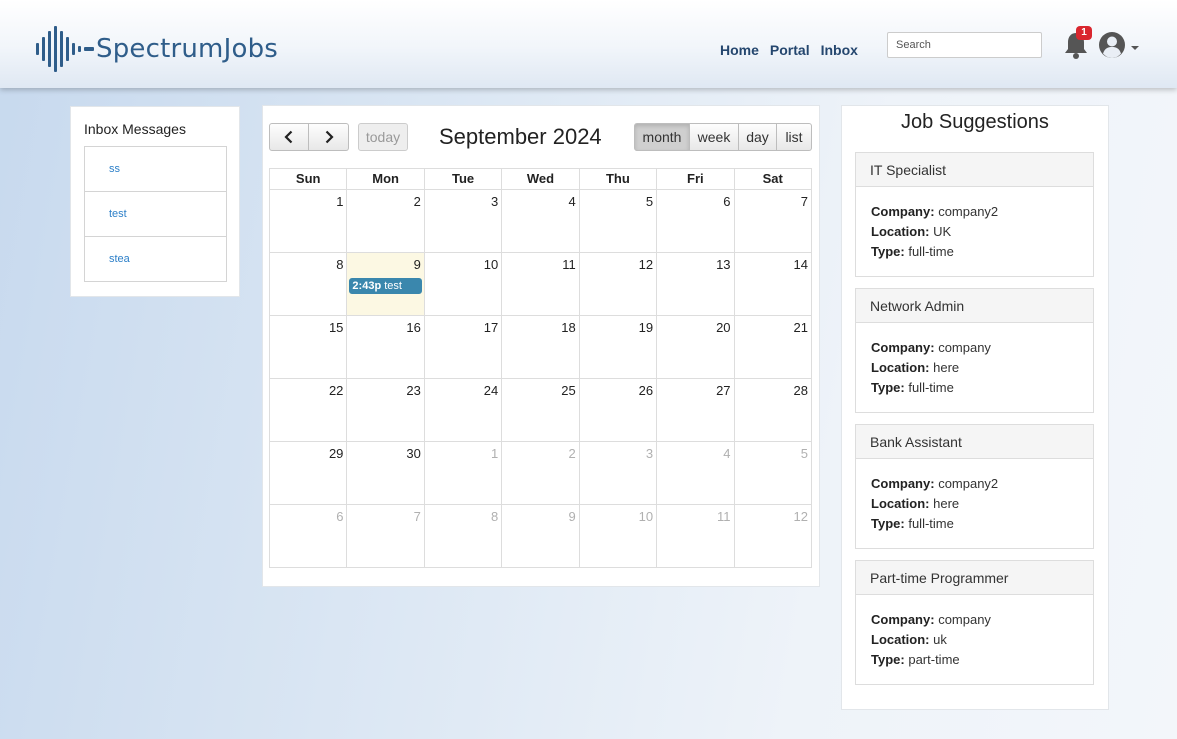 This screenshot has width=1177, height=739. Describe the element at coordinates (772, 347) in the screenshot. I see `calendar-day: 21` at that location.